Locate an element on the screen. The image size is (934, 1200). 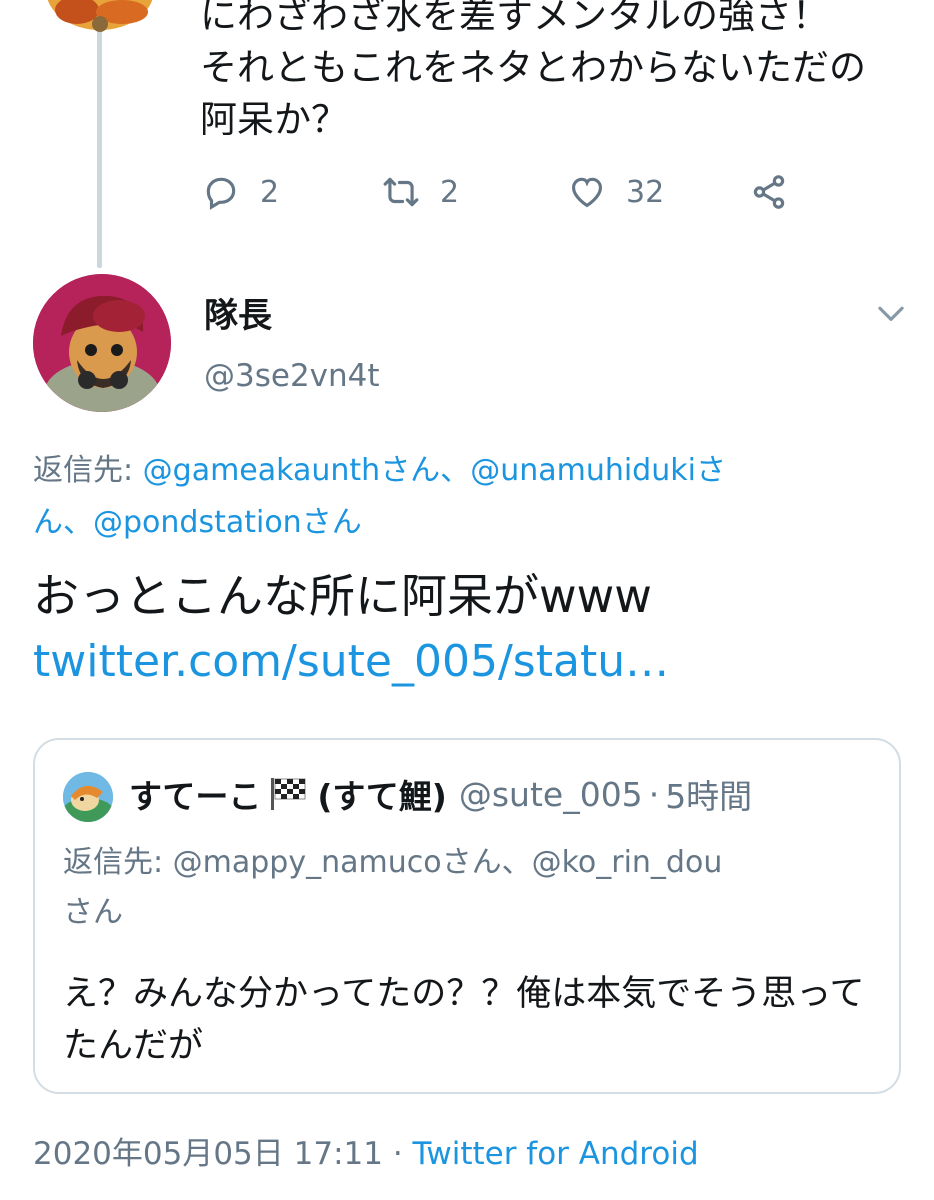
reply-to-prefix: 返信先: is located at coordinates (88, 470).